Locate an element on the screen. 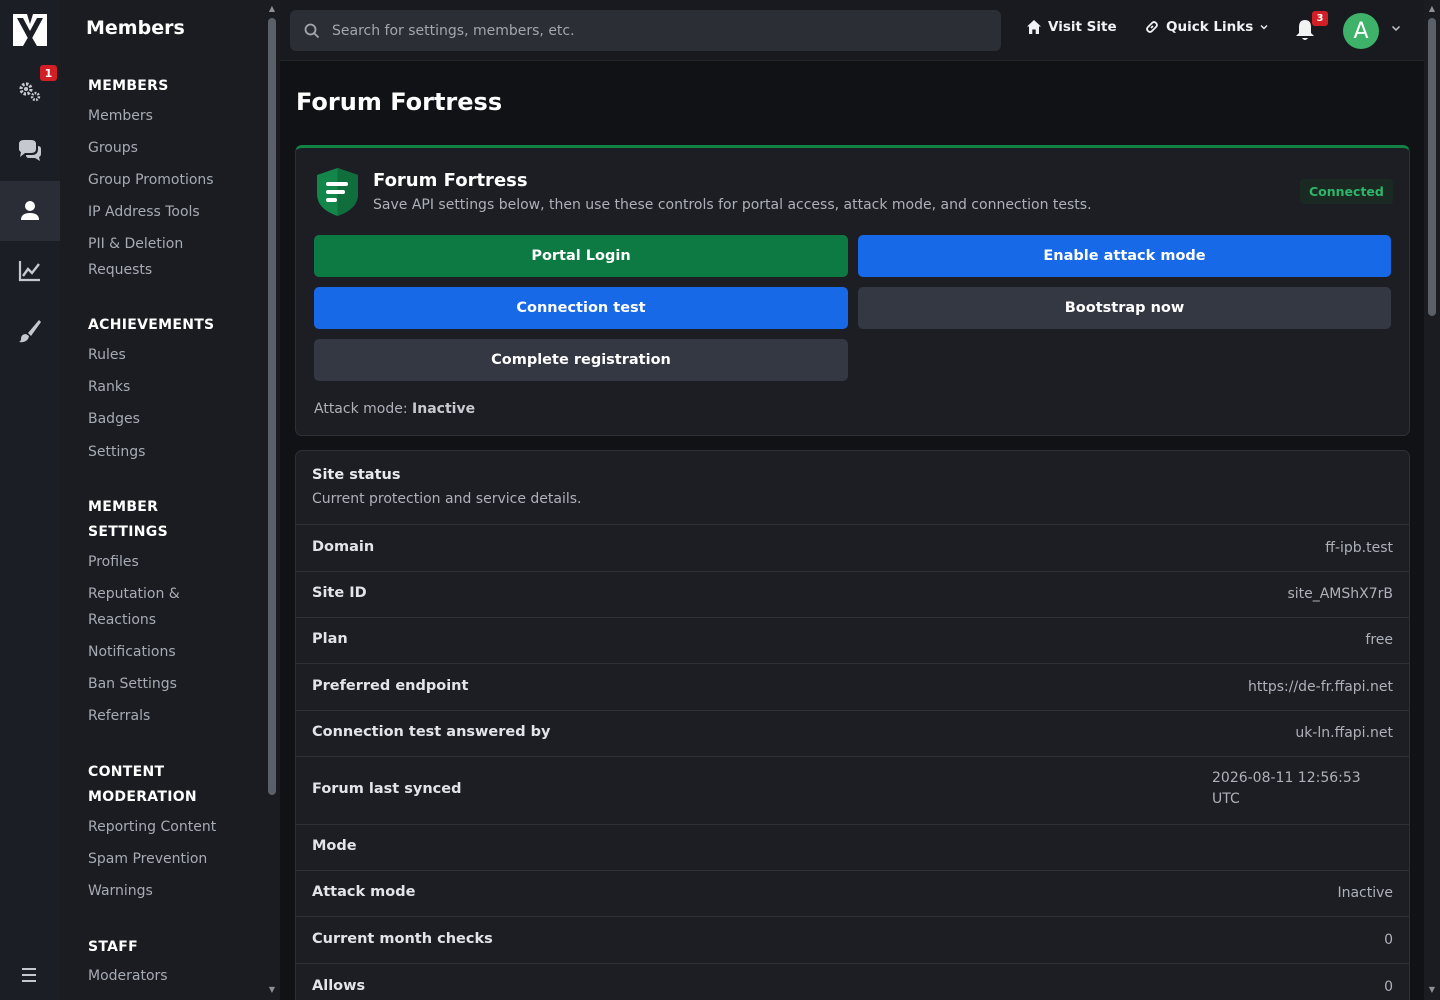  nav-heading-achievements: ACHIEVEMENTS is located at coordinates (151, 325).